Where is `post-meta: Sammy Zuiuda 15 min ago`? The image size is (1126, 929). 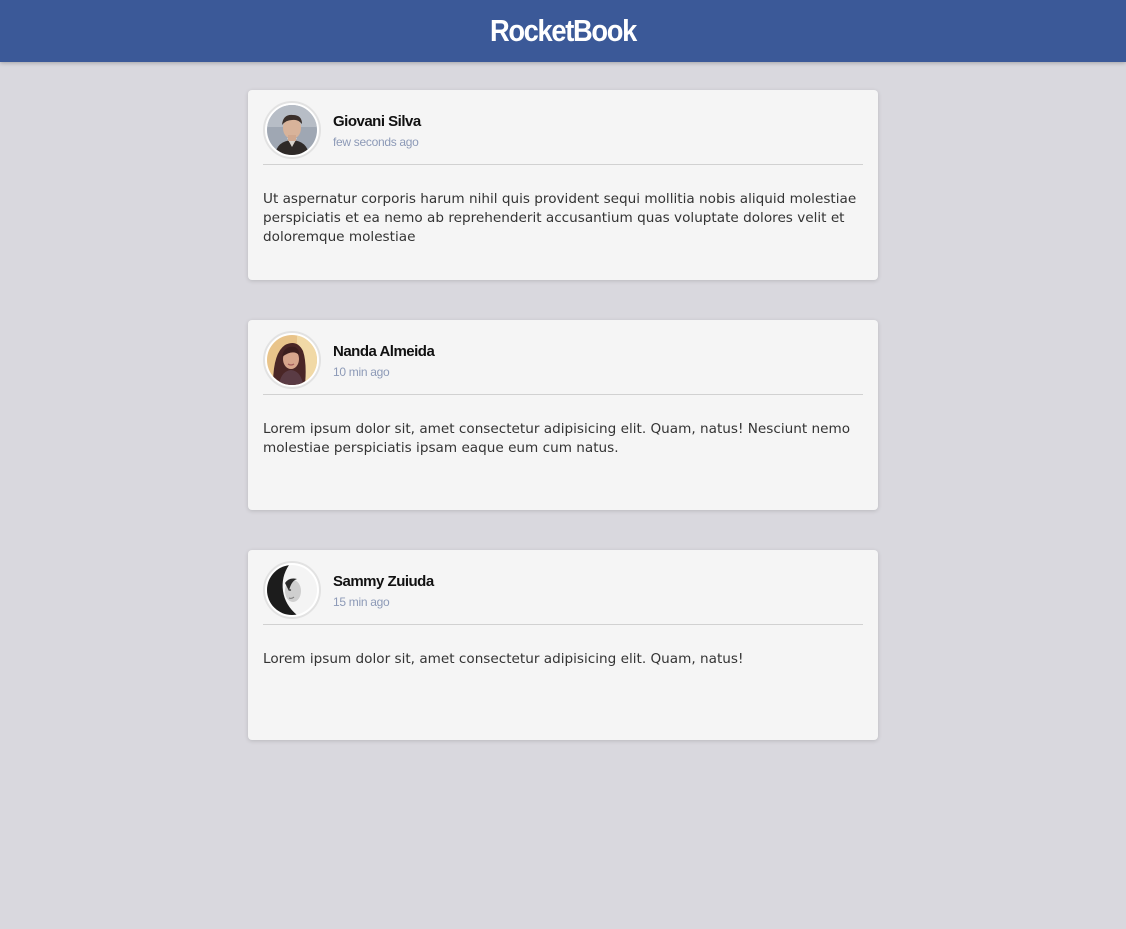
post-meta: Sammy Zuiuda 15 min ago is located at coordinates (383, 591).